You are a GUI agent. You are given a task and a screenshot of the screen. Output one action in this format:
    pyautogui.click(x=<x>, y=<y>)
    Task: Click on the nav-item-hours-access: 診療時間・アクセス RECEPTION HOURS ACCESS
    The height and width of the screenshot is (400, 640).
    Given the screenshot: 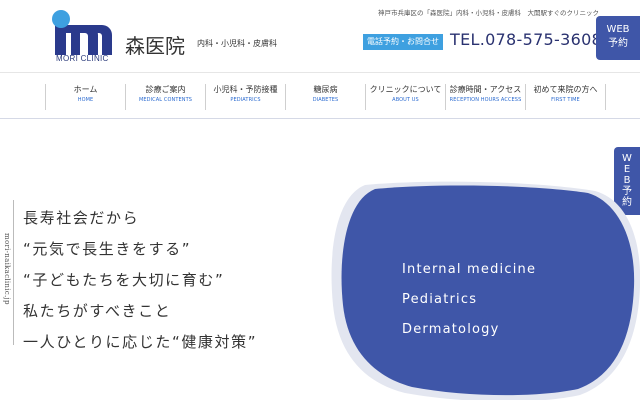 What is the action you would take?
    pyautogui.click(x=485, y=97)
    